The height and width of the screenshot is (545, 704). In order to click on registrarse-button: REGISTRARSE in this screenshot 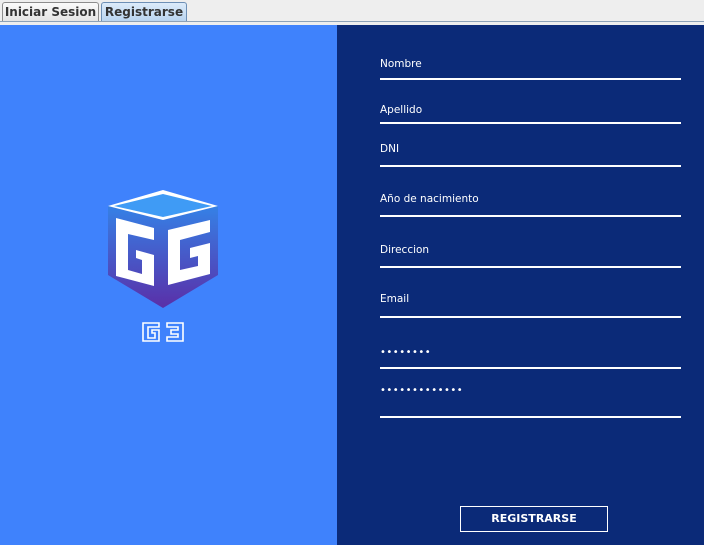, I will do `click(534, 519)`.